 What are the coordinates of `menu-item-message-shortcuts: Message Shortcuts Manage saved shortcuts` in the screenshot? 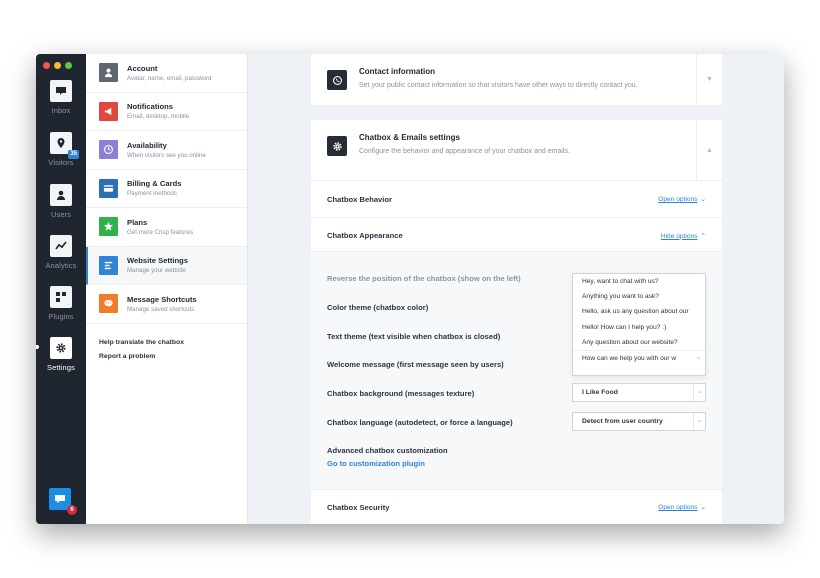 It's located at (166, 304).